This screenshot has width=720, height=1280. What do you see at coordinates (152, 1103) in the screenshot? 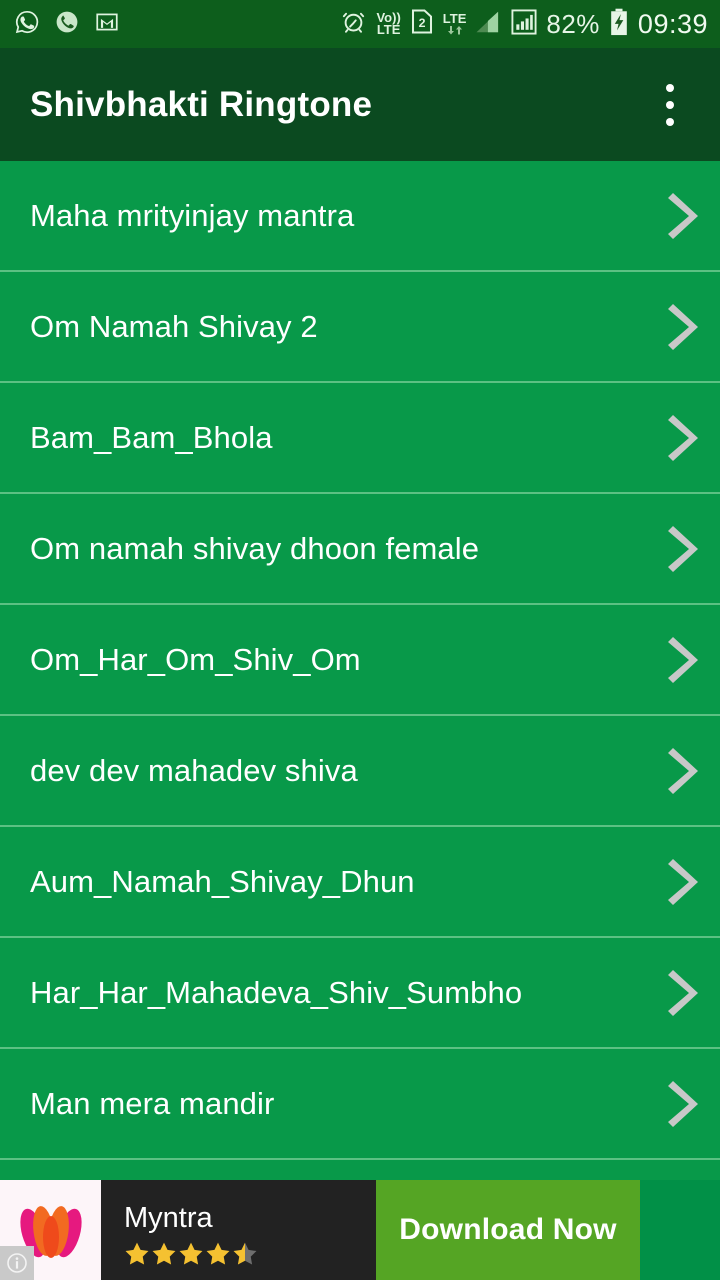
I see `list-item-label: Man mera mandir` at bounding box center [152, 1103].